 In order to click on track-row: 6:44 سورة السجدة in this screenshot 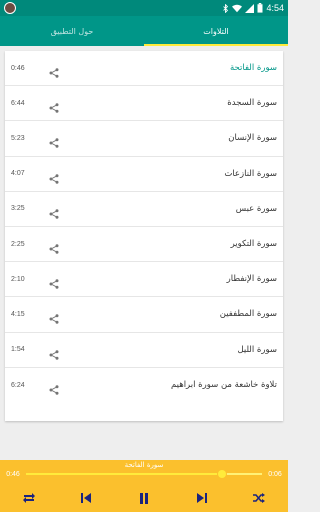, I will do `click(144, 104)`.